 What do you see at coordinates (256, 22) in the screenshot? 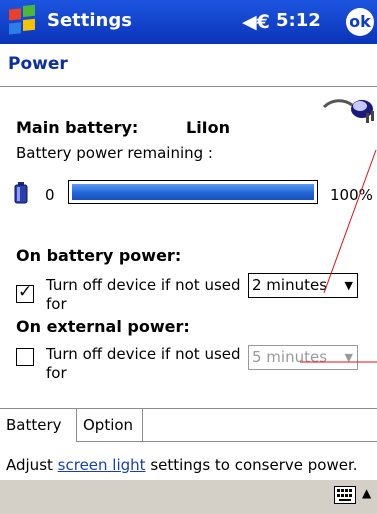
I see `speaker-icon: ◀︎€` at bounding box center [256, 22].